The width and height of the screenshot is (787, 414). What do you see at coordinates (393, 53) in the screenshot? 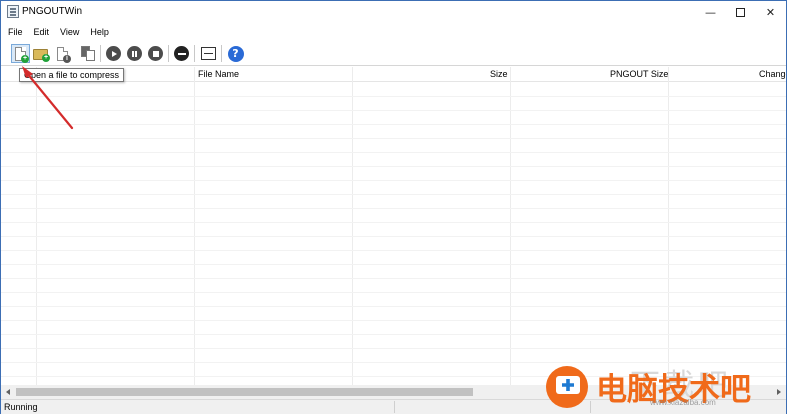
I see `toolbar: + + i ?` at bounding box center [393, 53].